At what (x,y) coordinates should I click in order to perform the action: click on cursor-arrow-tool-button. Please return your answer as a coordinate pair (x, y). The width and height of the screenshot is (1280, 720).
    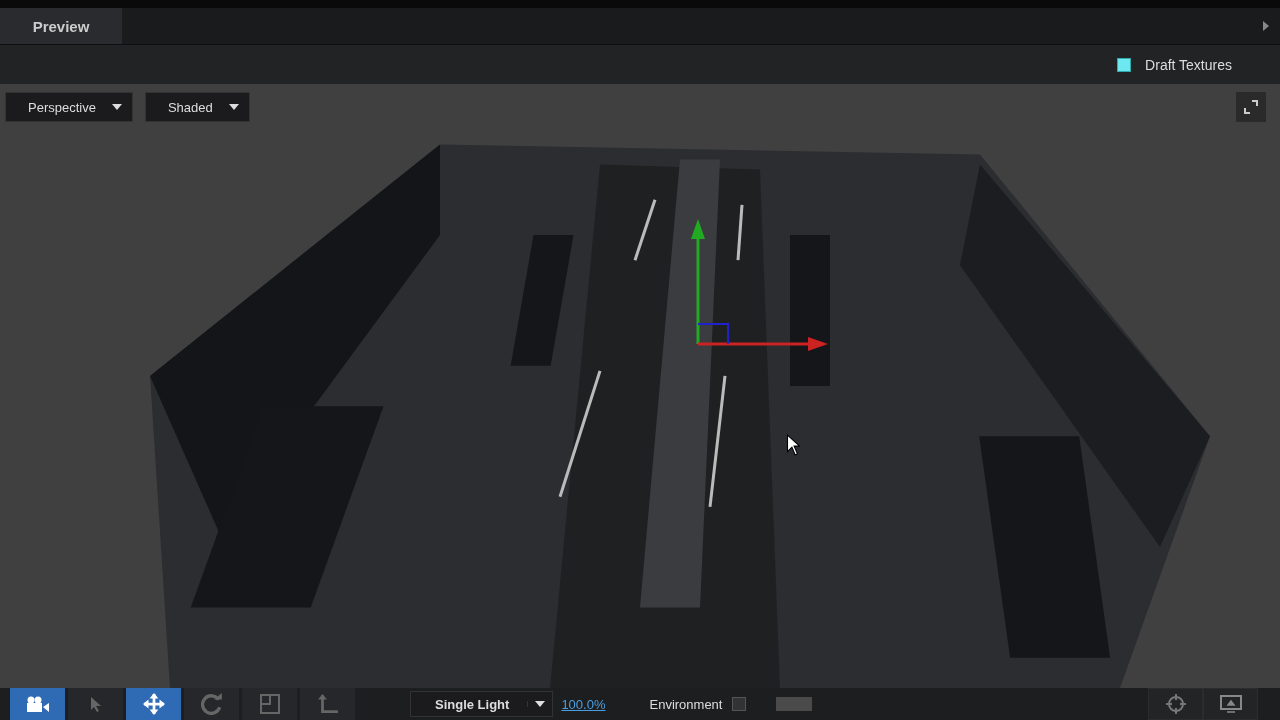
    Looking at the image, I should click on (95, 704).